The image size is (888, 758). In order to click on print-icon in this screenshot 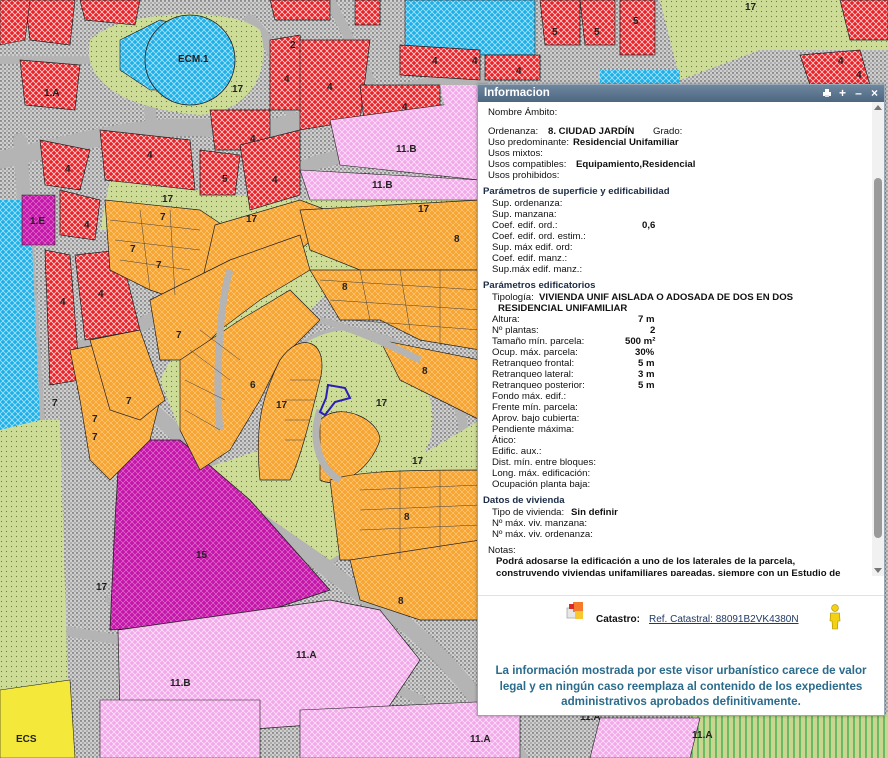, I will do `click(826, 93)`.